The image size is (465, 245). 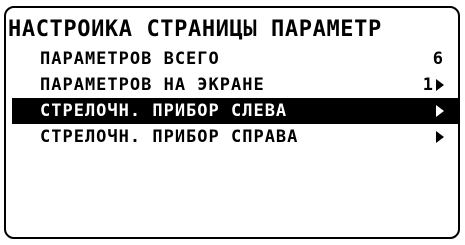 I want to click on menu-item-value: 6, so click(x=438, y=59).